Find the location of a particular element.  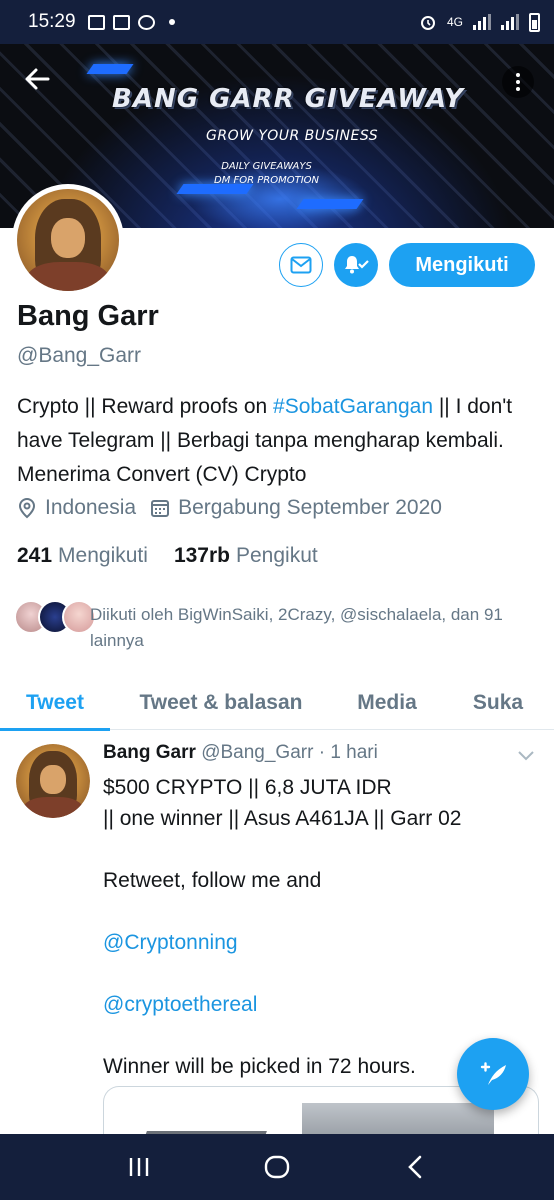

profile-stats: 241 Mengikuti 137rb Pengikut is located at coordinates (180, 556).